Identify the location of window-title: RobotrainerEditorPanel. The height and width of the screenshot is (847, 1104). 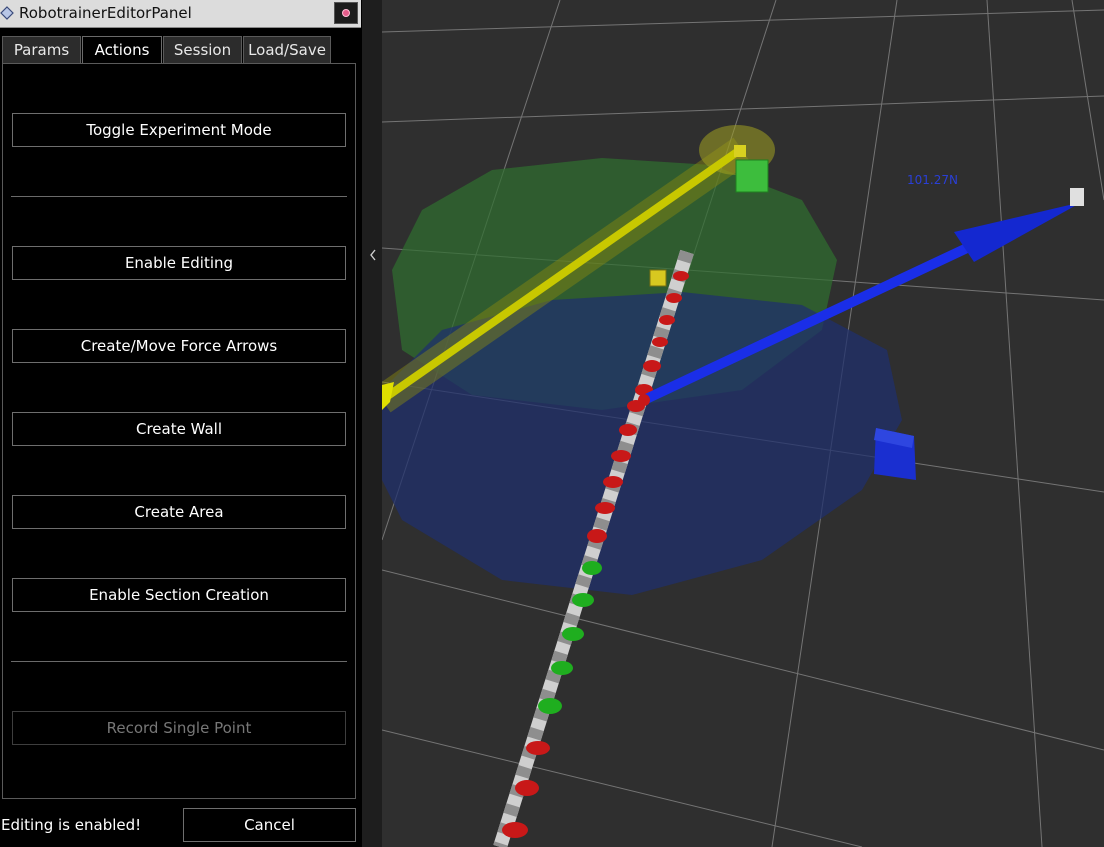
(105, 13).